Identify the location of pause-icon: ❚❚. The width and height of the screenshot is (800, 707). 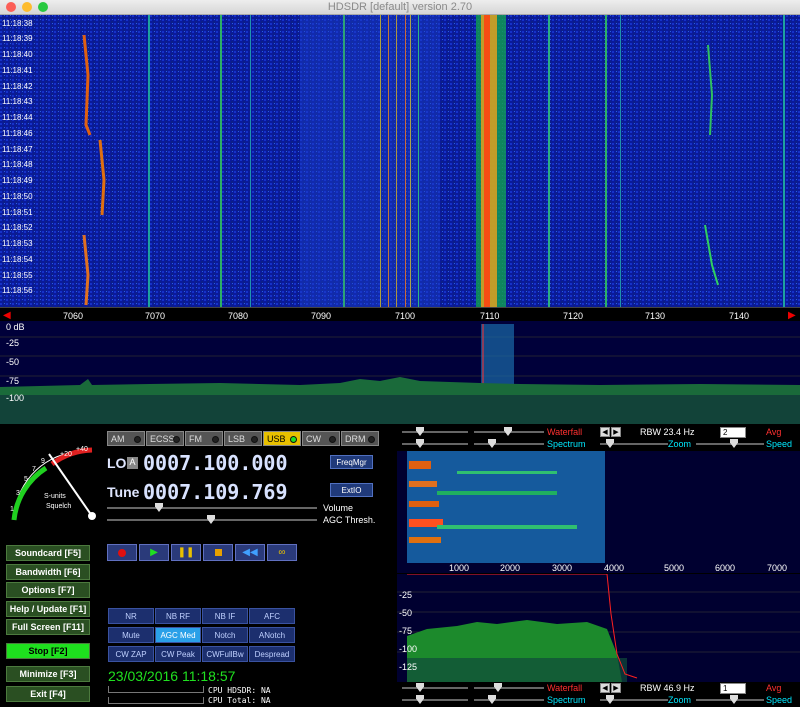
(186, 552).